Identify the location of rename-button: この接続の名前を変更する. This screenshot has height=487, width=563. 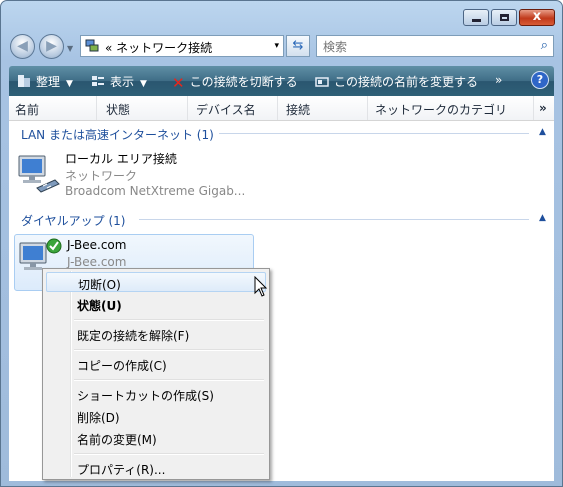
(396, 81).